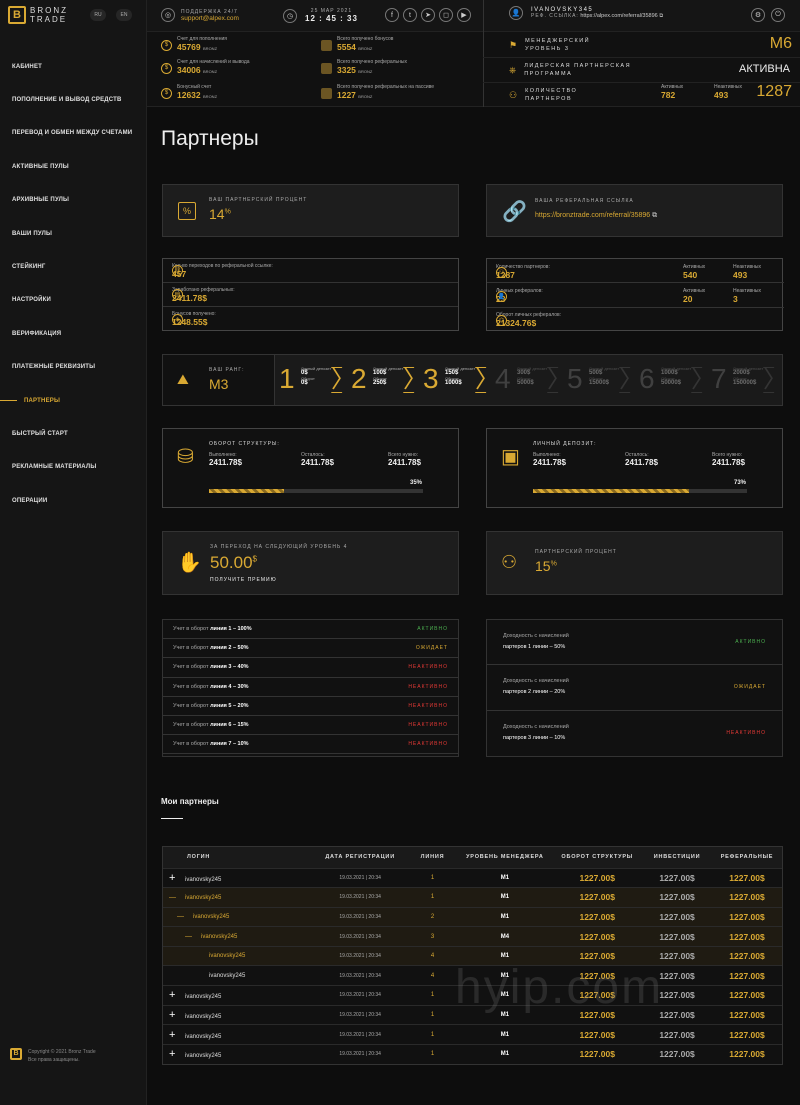 Image resolution: width=800 pixels, height=1105 pixels. What do you see at coordinates (464, 15) in the screenshot?
I see `youtube-icon: ▶` at bounding box center [464, 15].